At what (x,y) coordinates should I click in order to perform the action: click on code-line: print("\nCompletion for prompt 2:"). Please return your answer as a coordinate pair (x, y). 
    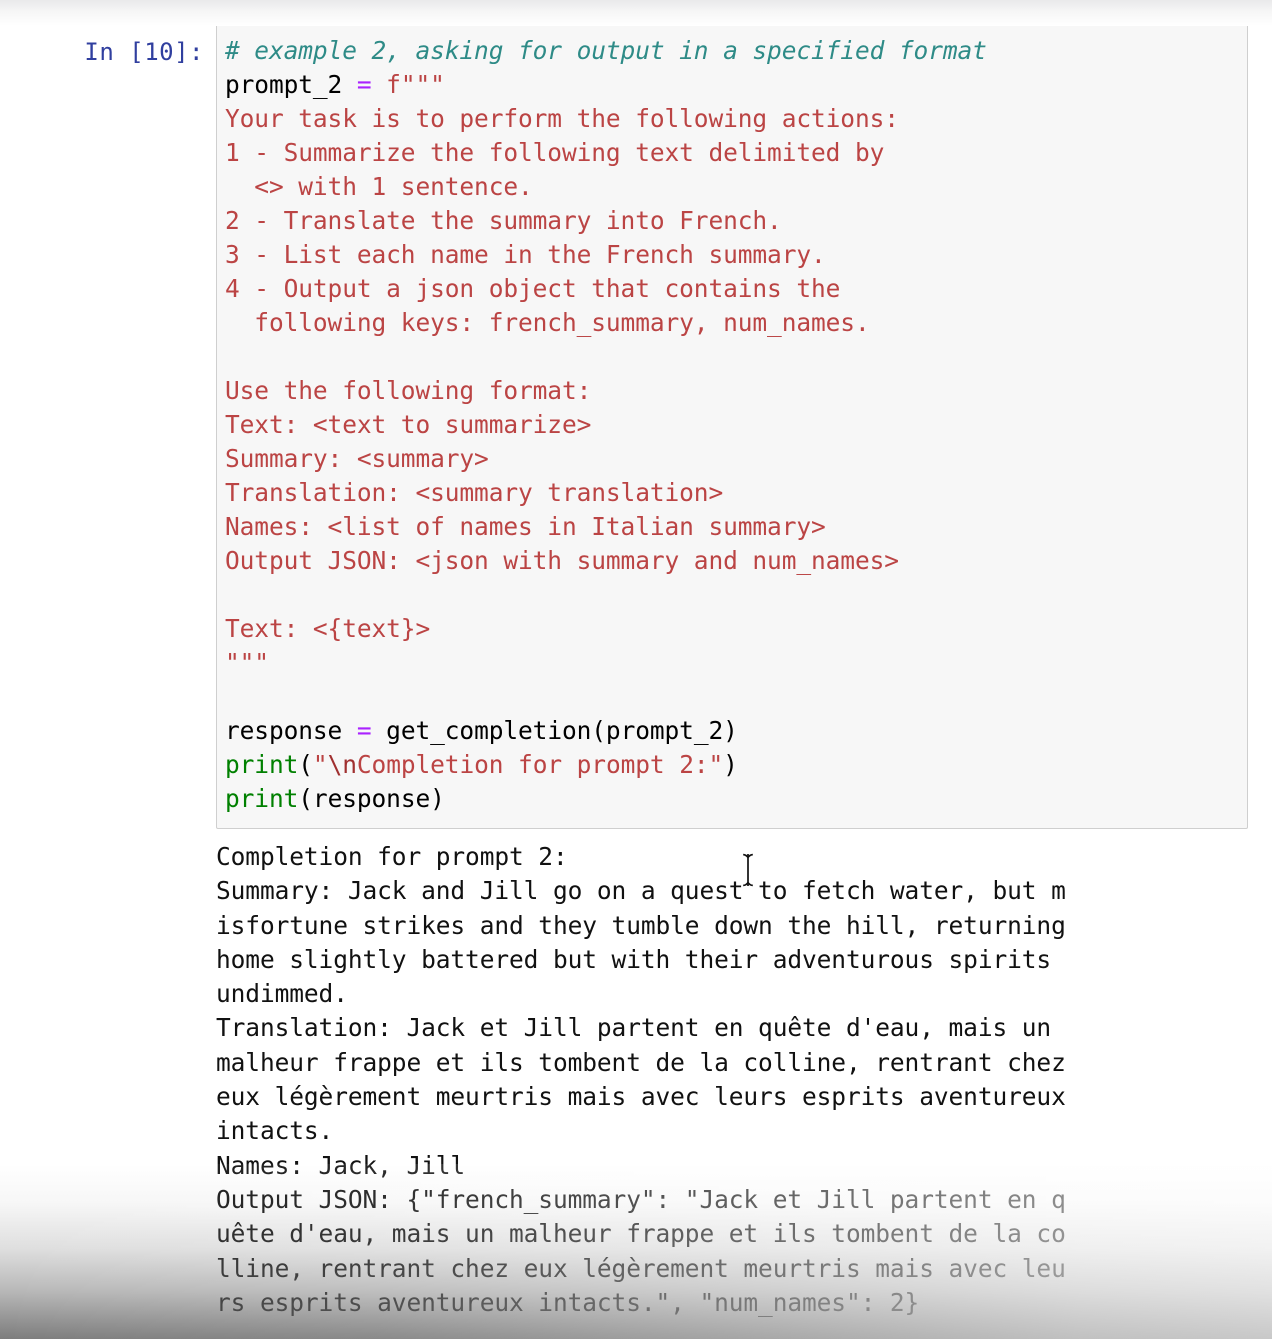
    Looking at the image, I should click on (732, 765).